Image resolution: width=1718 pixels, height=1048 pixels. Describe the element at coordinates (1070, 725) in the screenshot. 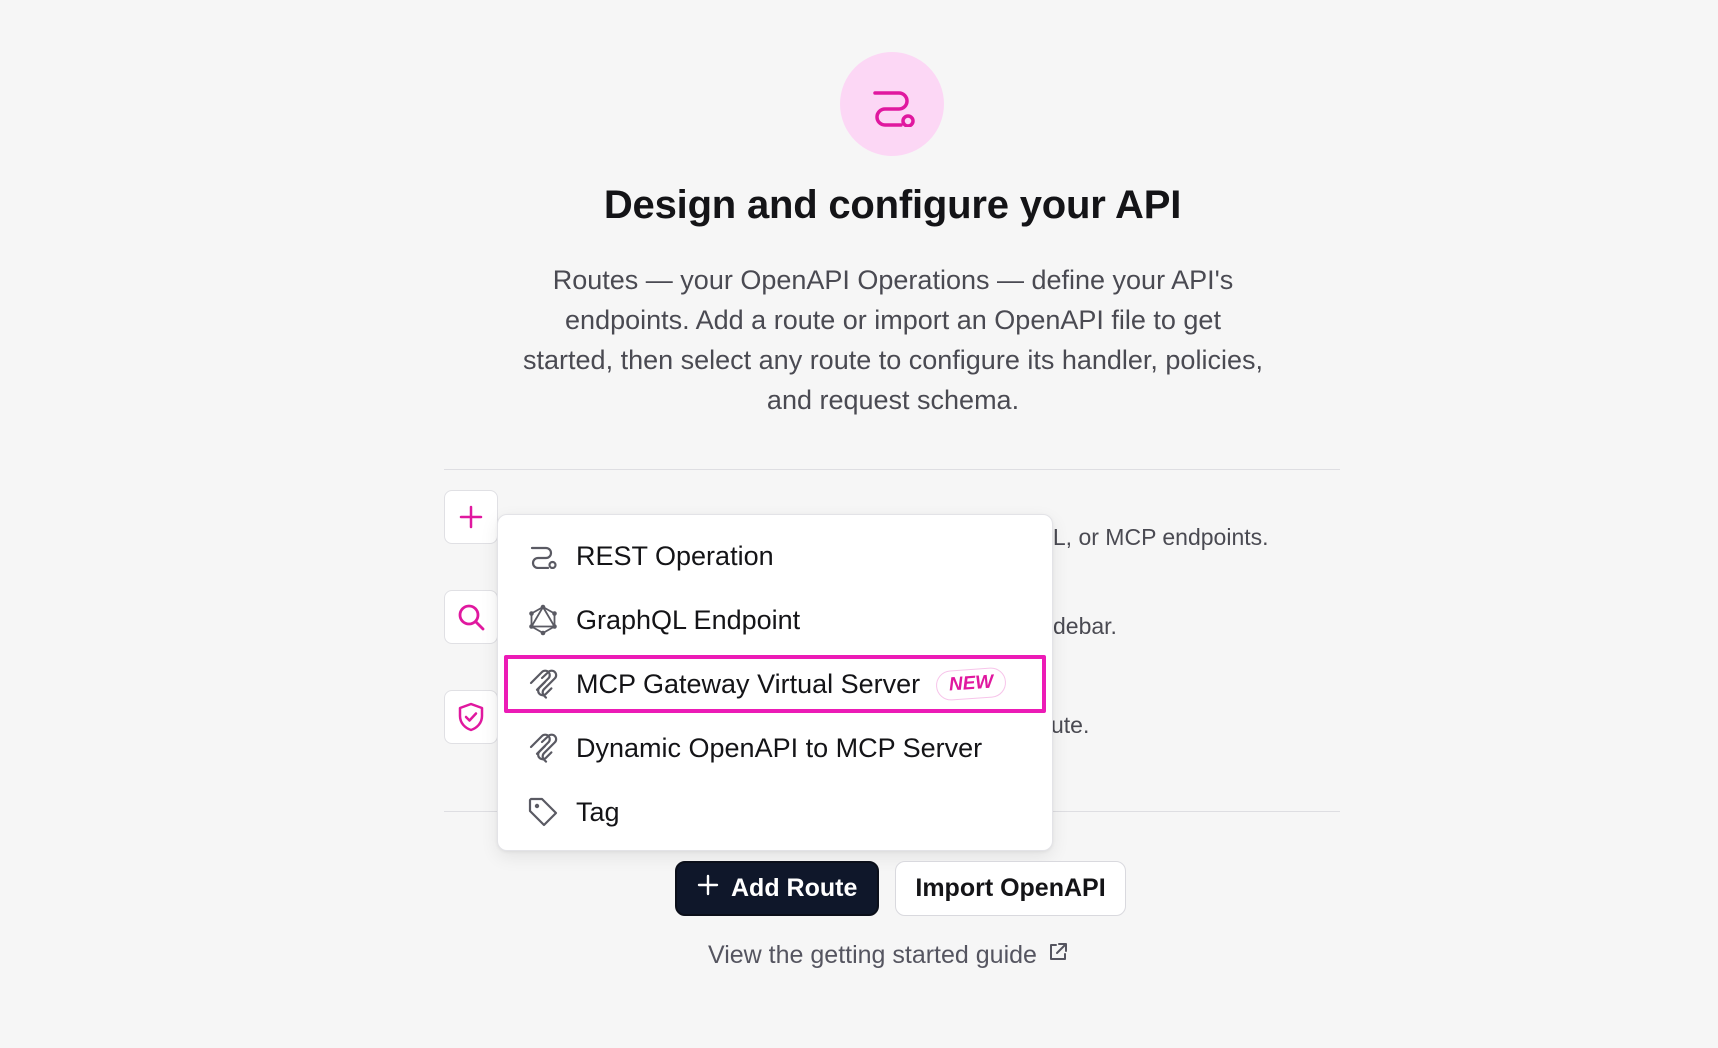

I see `step-text: ute.` at that location.